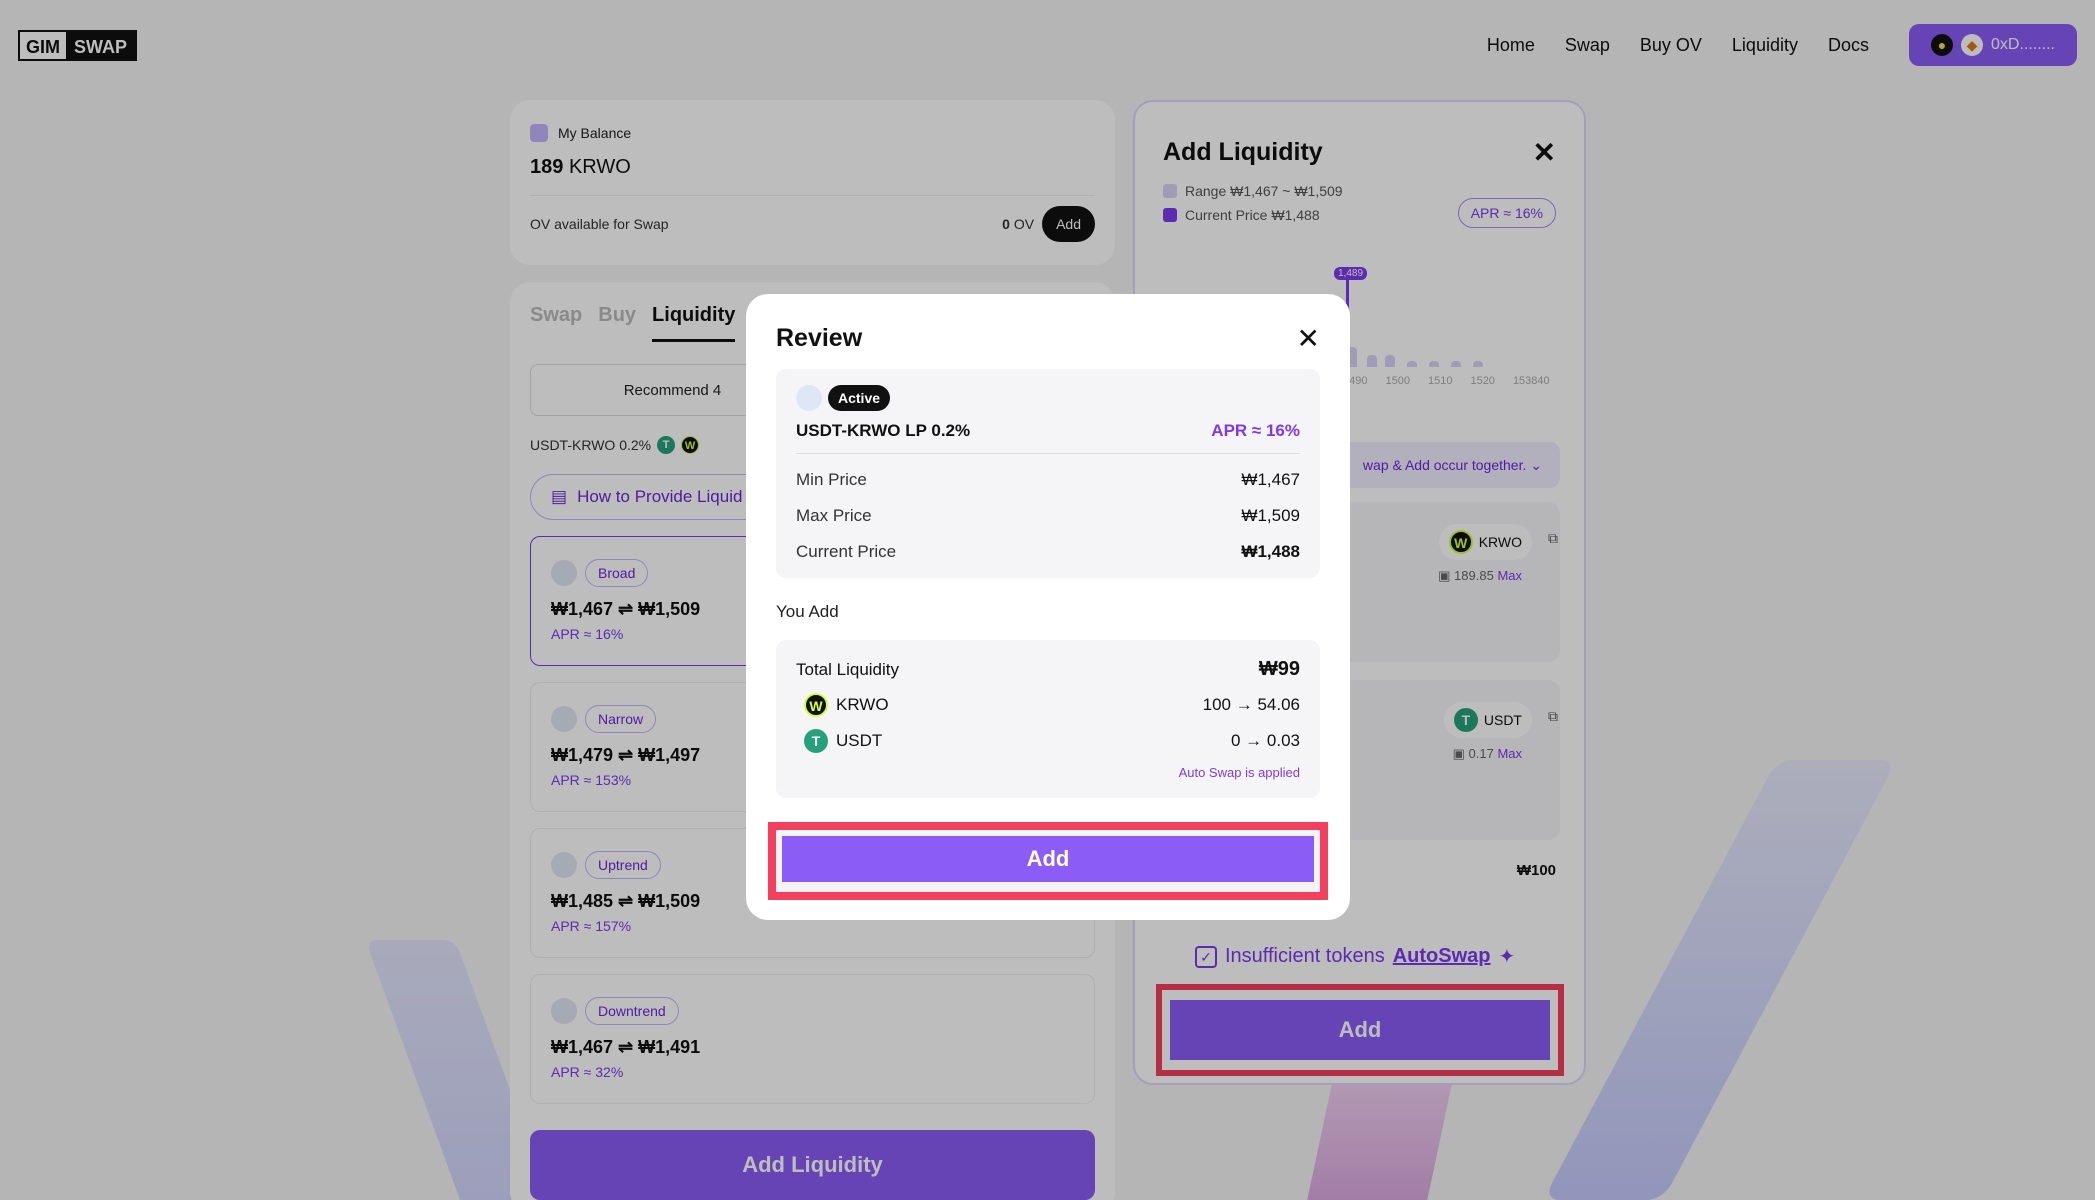  Describe the element at coordinates (1270, 551) in the screenshot. I see `current-price-value: ₩1,488` at that location.